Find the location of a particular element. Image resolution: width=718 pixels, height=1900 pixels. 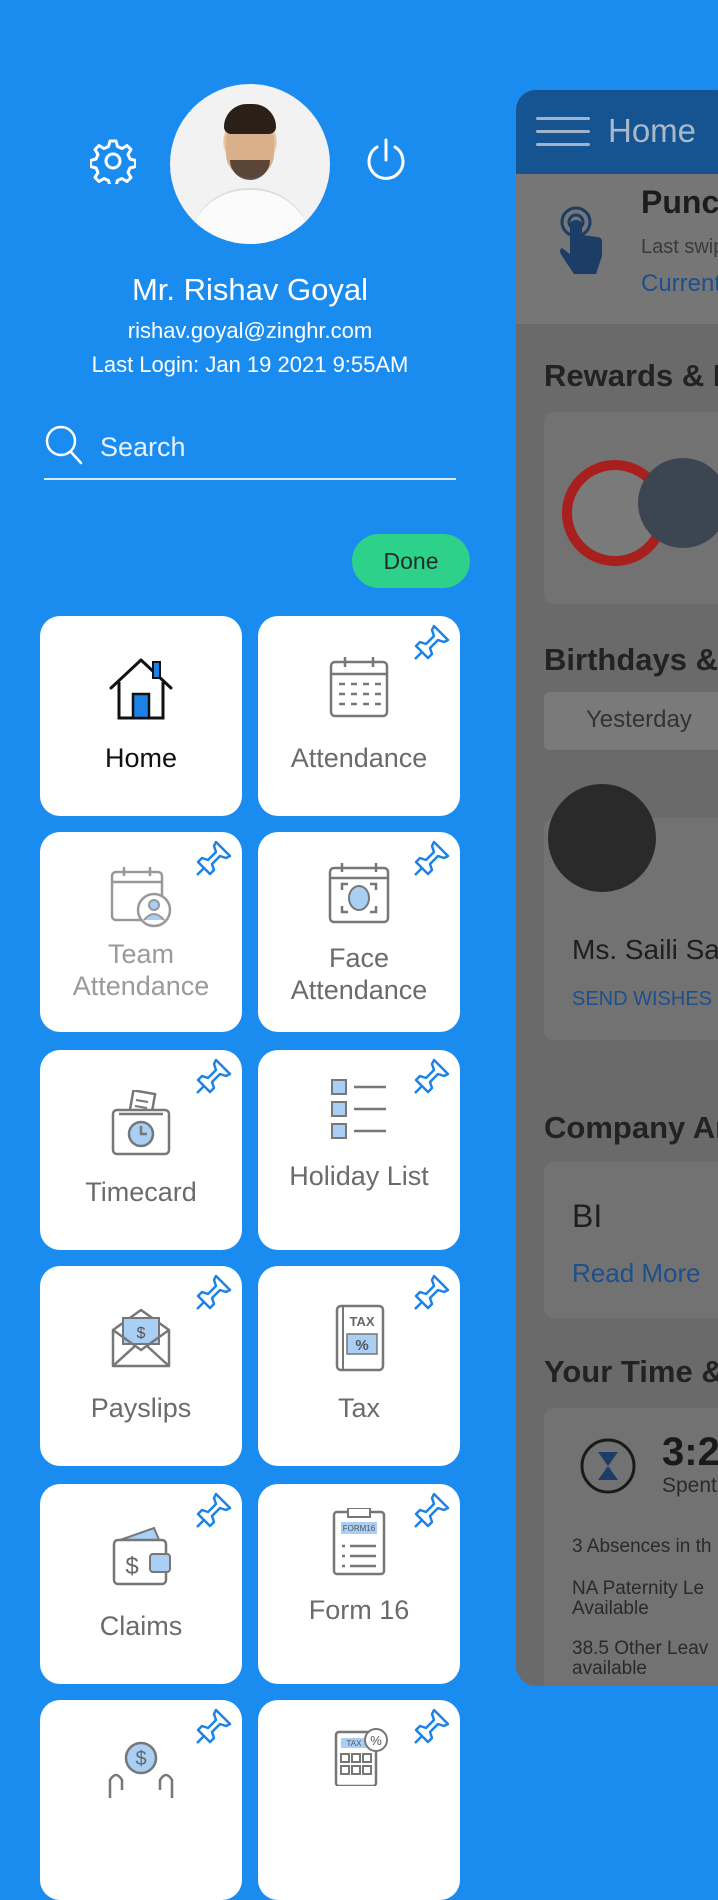

send-wishes-link: SEND WISHES is located at coordinates (642, 999).